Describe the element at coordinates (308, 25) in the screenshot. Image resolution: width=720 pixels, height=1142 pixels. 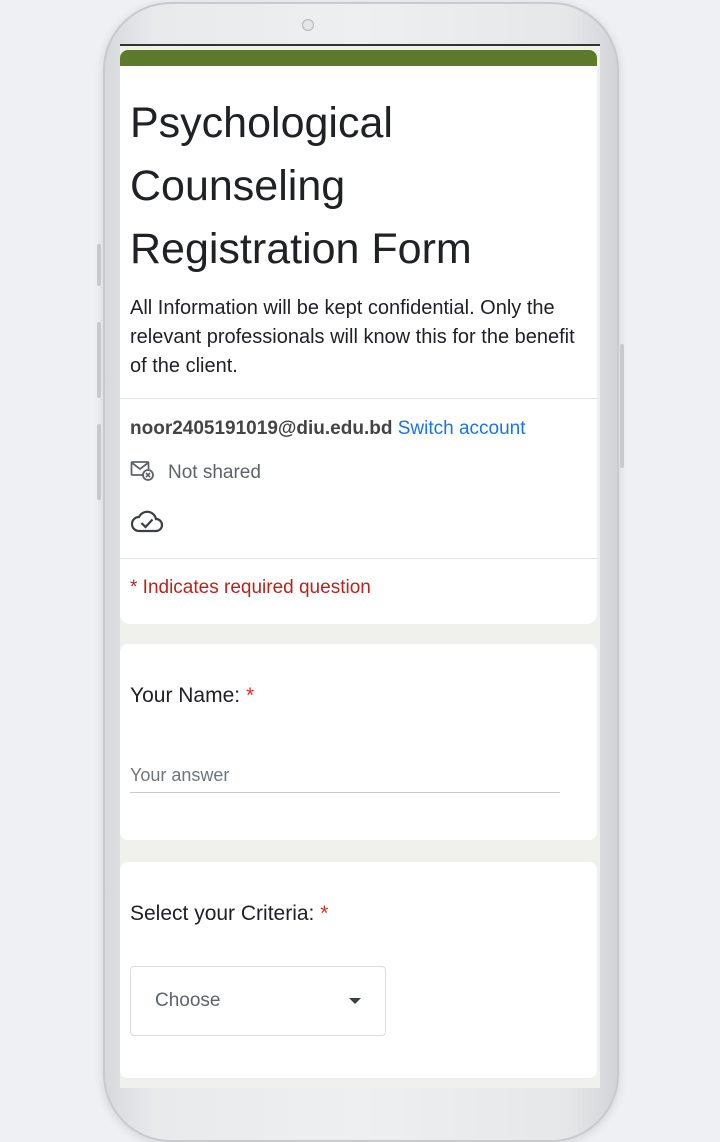
I see `camera-icon` at that location.